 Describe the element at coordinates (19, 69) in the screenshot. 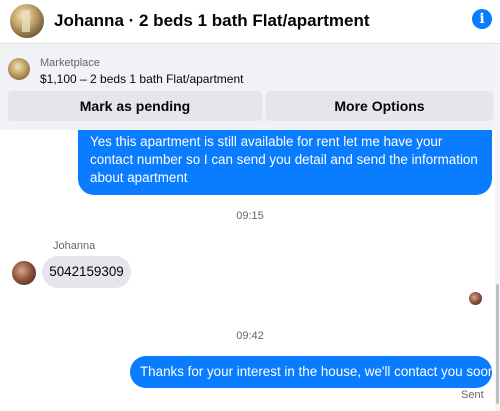

I see `listing-thumbnail` at that location.